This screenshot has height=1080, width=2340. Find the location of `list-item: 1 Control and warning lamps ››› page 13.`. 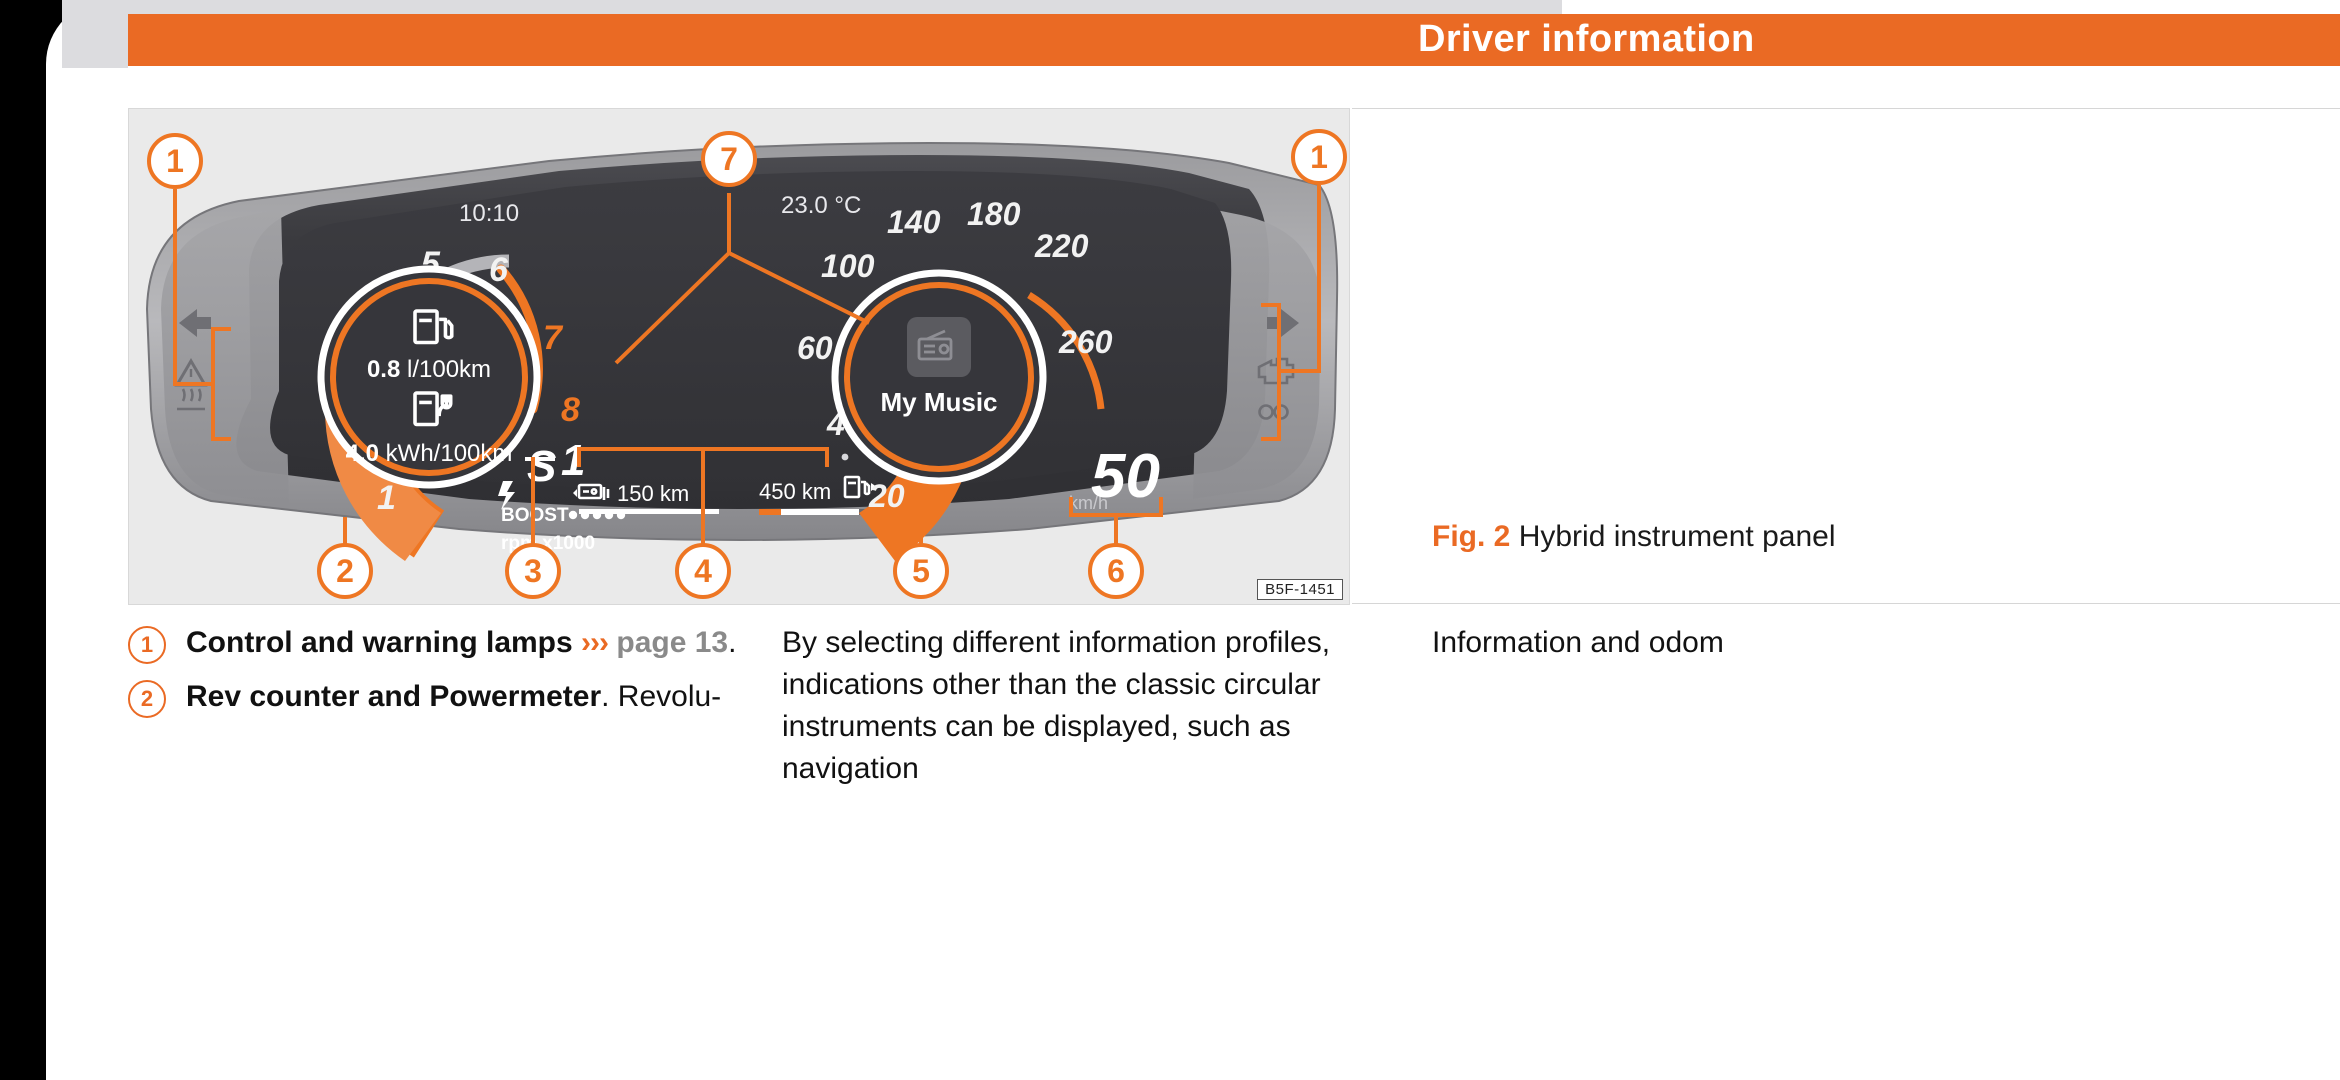

list-item: 1 Control and warning lamps ››› page 13. is located at coordinates (438, 643).